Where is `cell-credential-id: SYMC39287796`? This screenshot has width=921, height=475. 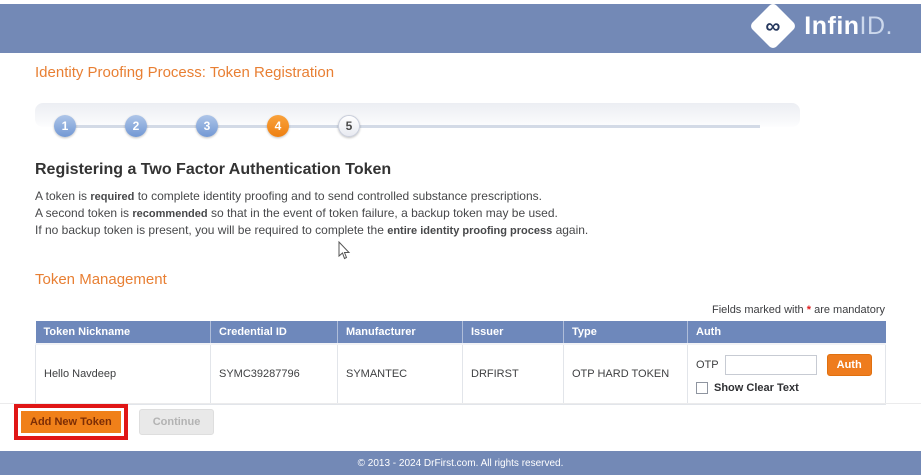 cell-credential-id: SYMC39287796 is located at coordinates (274, 374).